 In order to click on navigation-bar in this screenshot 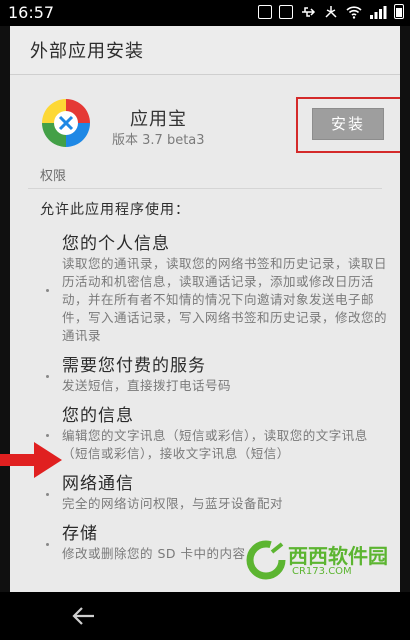, I will do `click(205, 616)`.